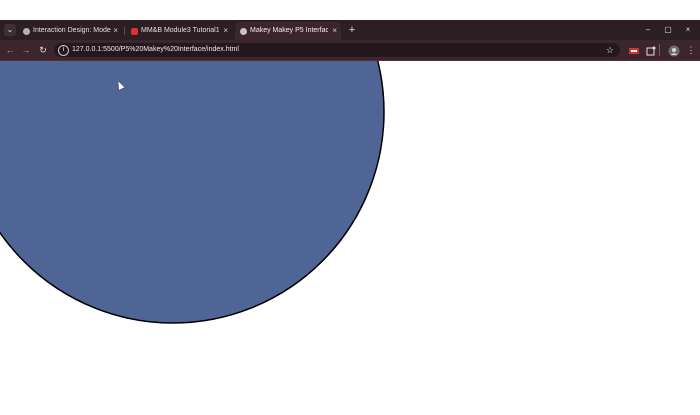 The width and height of the screenshot is (700, 415). What do you see at coordinates (688, 30) in the screenshot?
I see `close-window-button: ×` at bounding box center [688, 30].